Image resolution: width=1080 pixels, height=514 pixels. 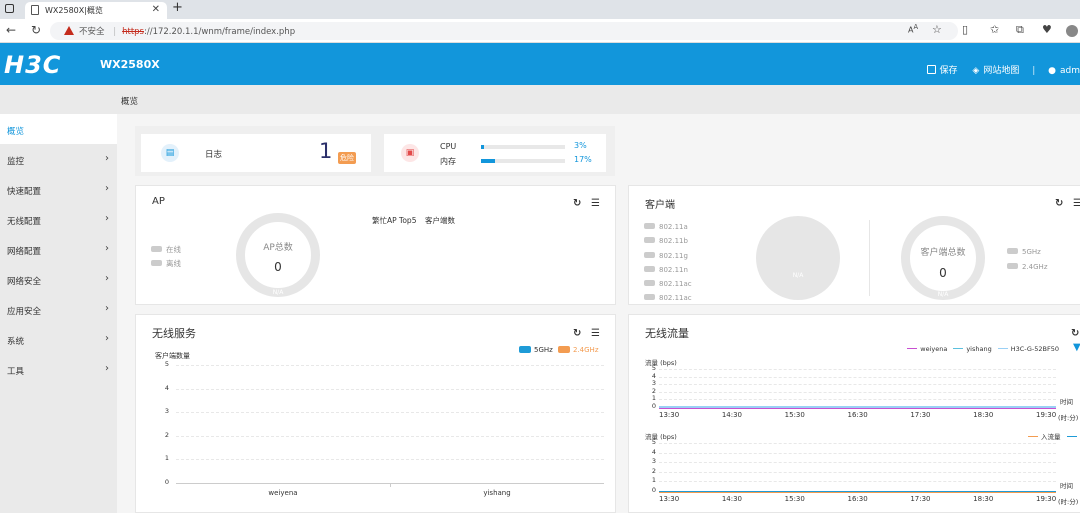 What do you see at coordinates (1001, 71) in the screenshot?
I see `sitemap-link: 网站地图` at bounding box center [1001, 71].